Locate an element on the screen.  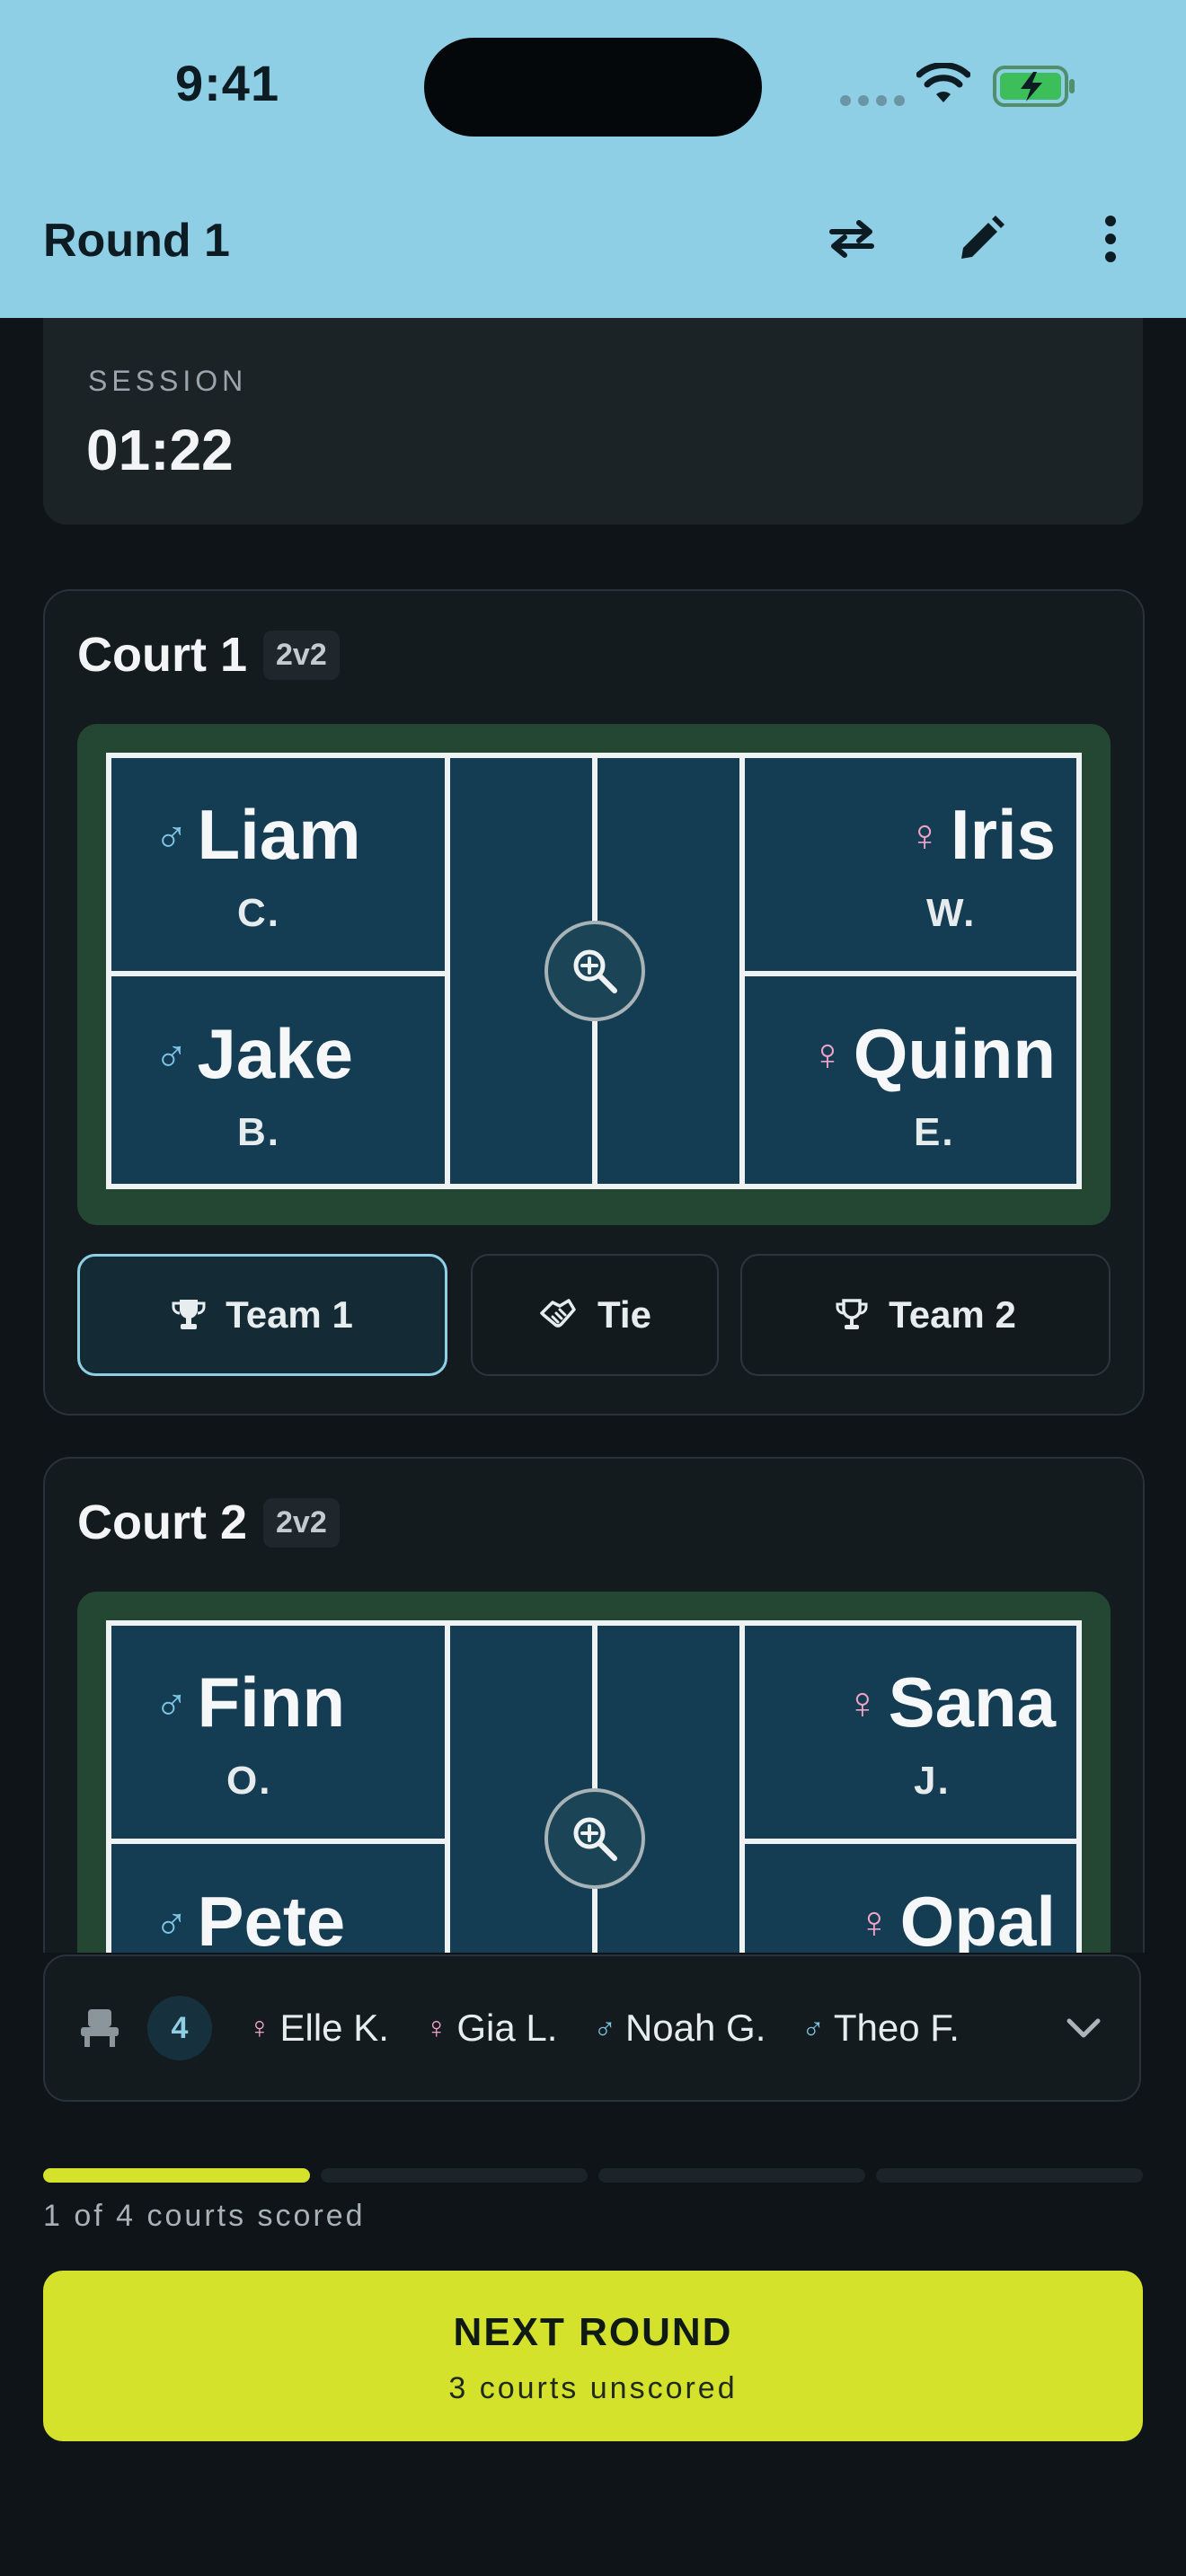
progress-label: 1 of 4 courts scored is located at coordinates (204, 2216).